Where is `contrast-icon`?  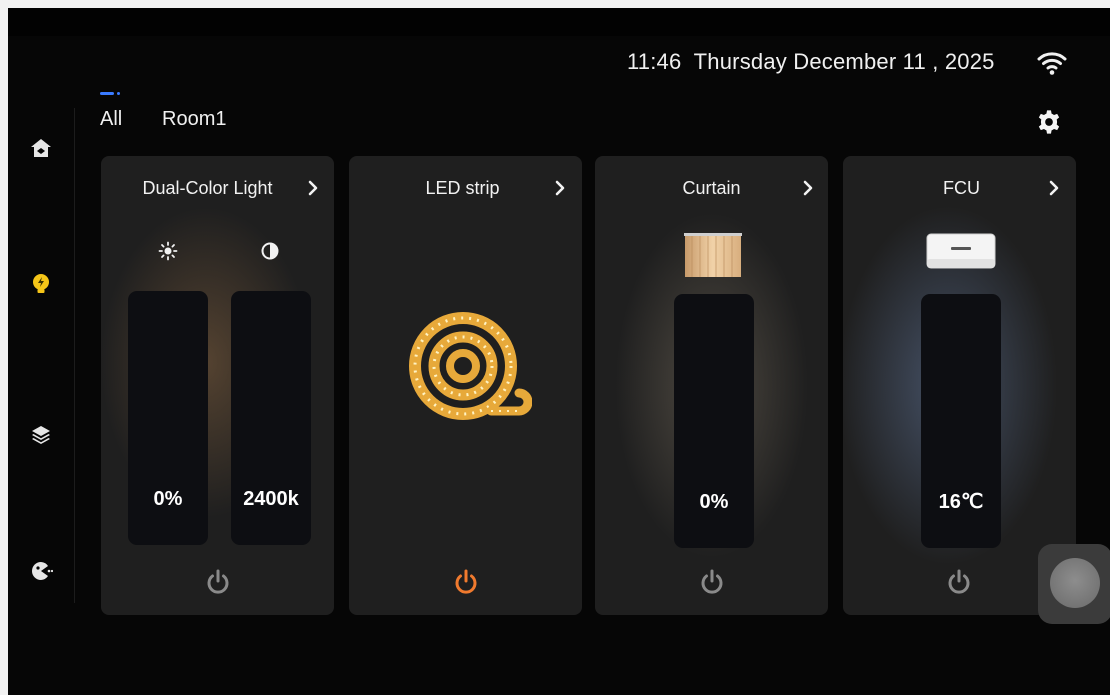
contrast-icon is located at coordinates (270, 251).